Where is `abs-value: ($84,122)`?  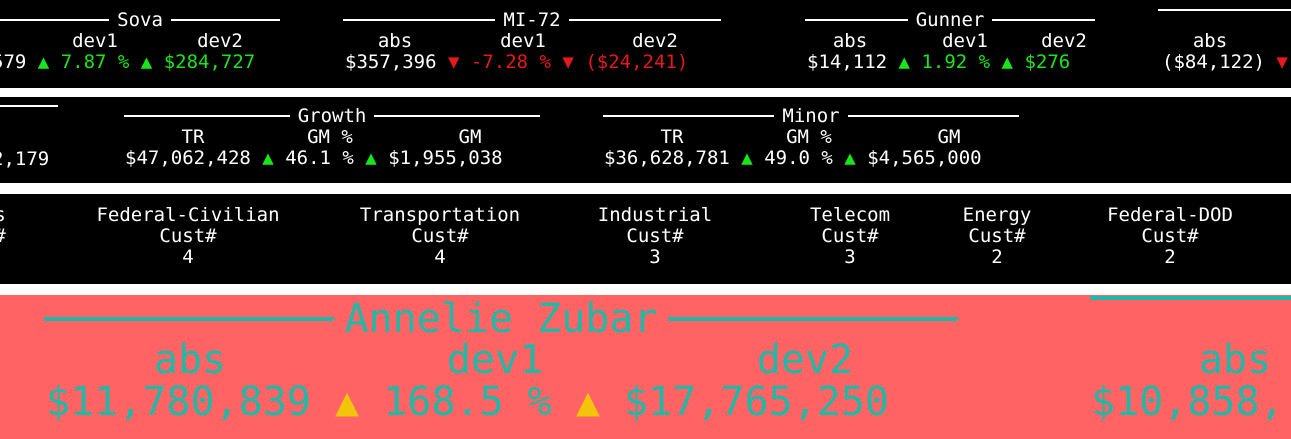
abs-value: ($84,122) is located at coordinates (1213, 62).